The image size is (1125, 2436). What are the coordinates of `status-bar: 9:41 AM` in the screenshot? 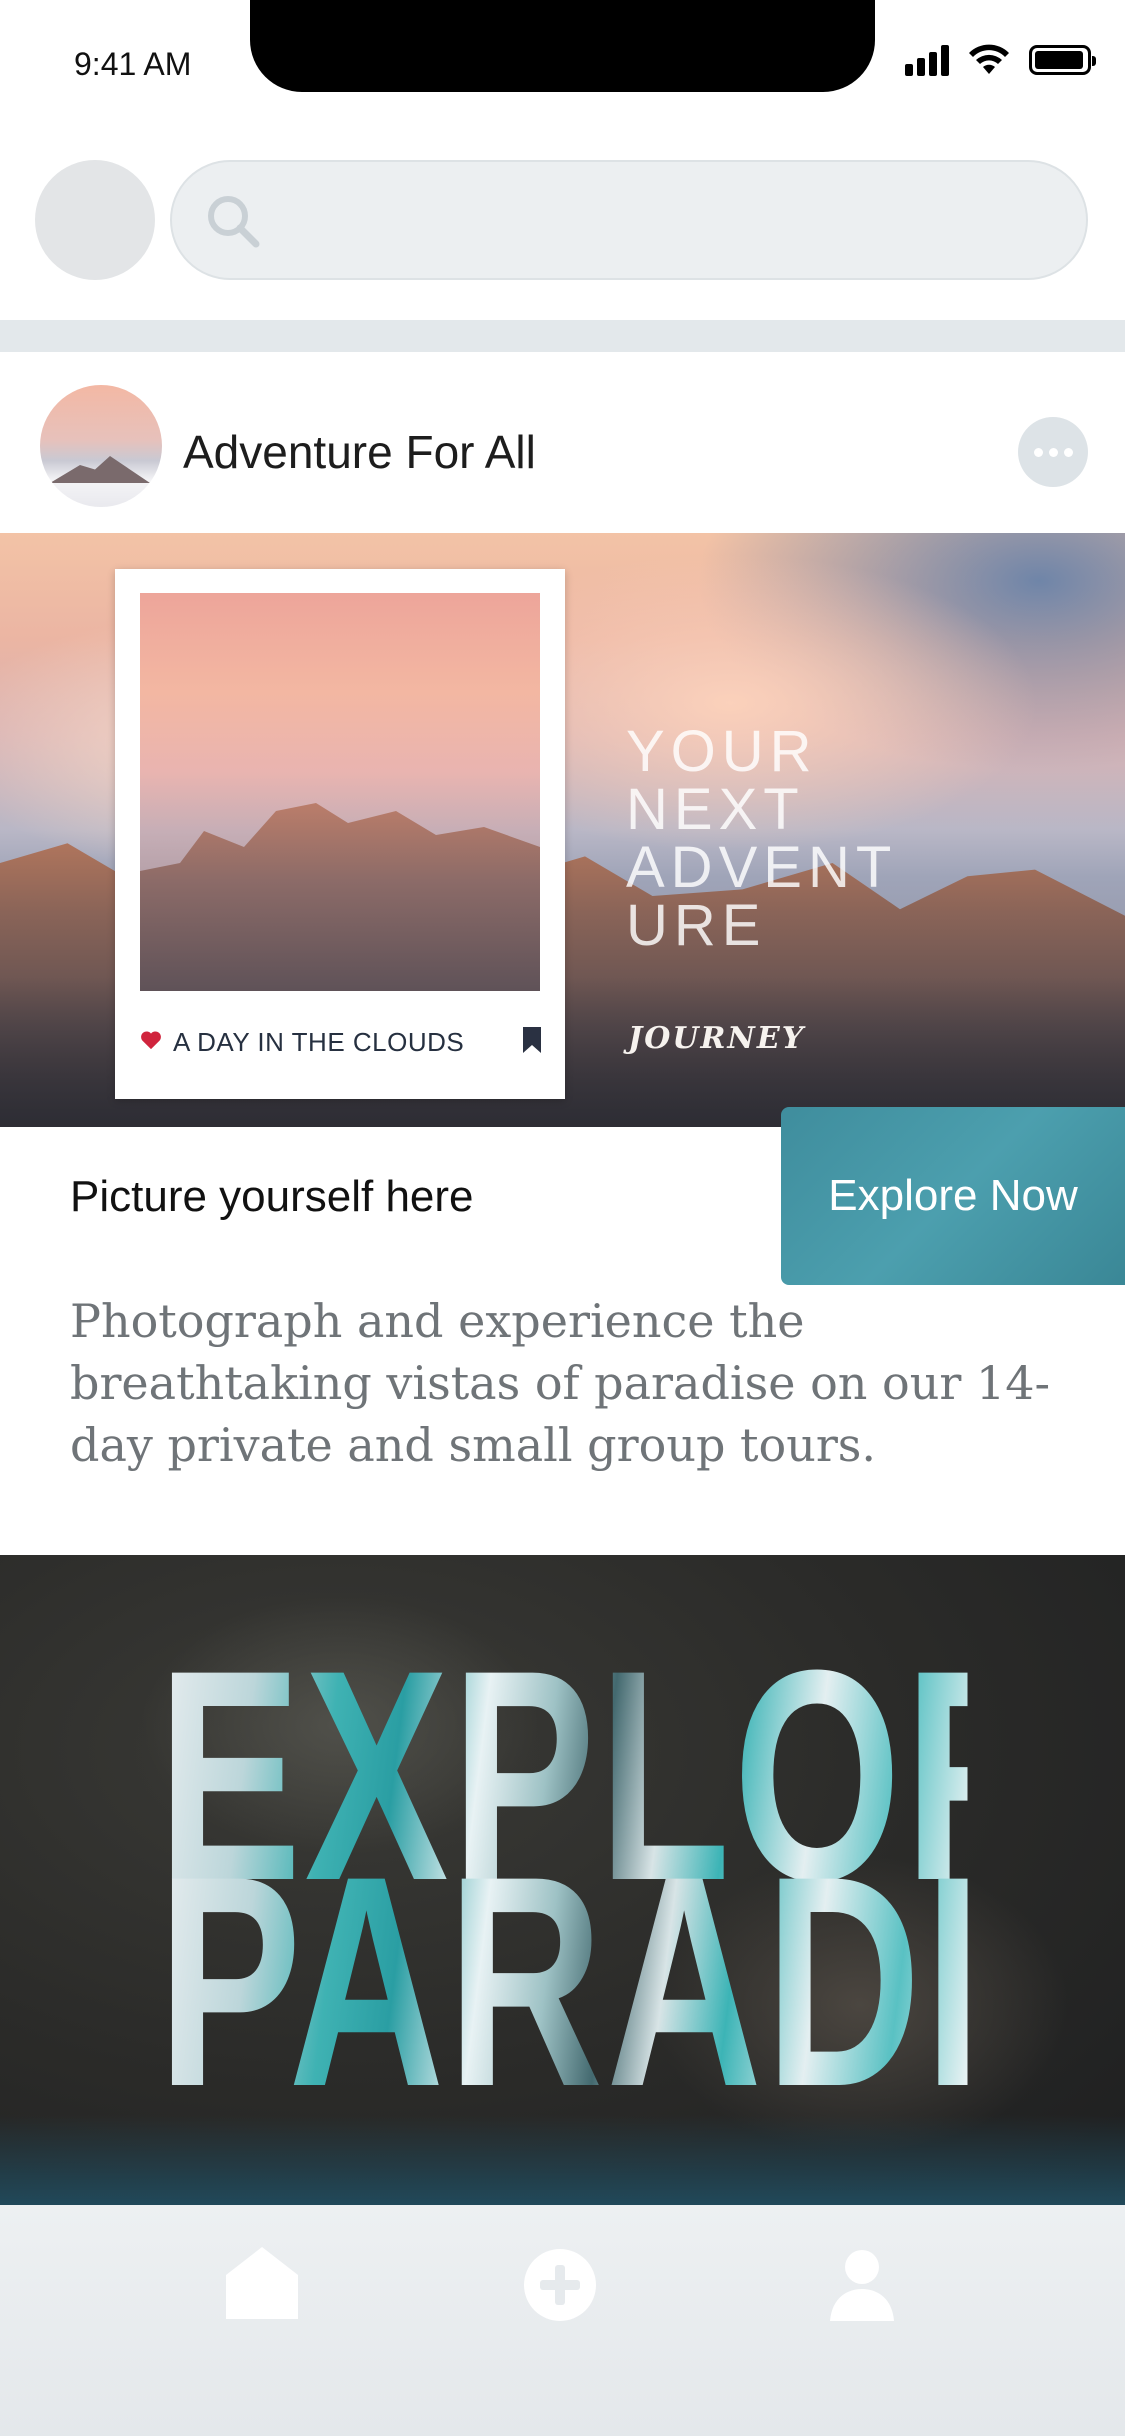 It's located at (562, 50).